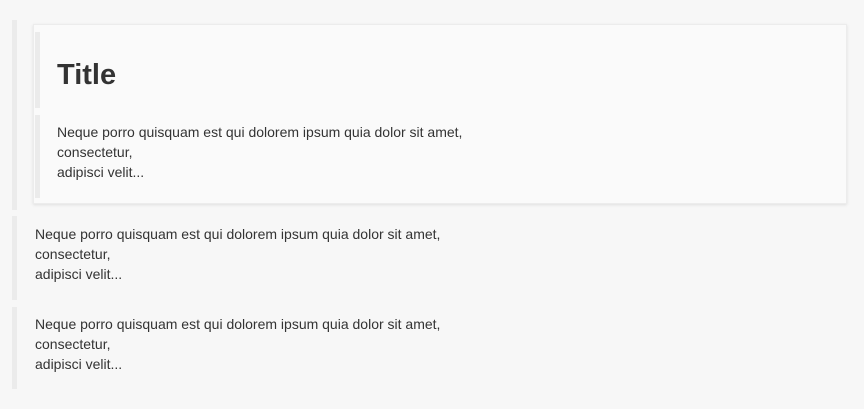 This screenshot has width=864, height=409. Describe the element at coordinates (37, 156) in the screenshot. I see `body-accent-bar` at that location.